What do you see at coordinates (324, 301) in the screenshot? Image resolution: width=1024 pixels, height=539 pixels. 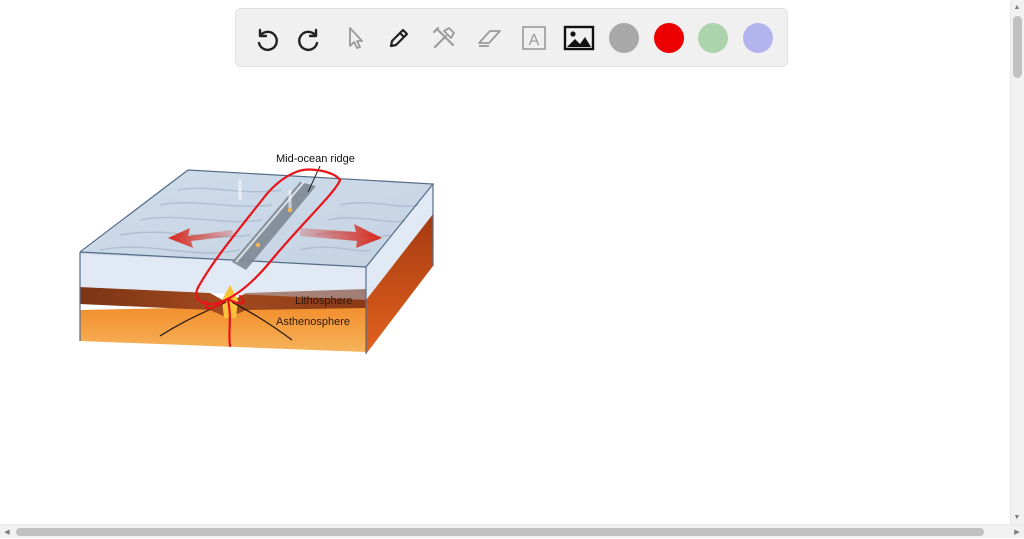 I see `label-lithosphere: Lithosphere` at bounding box center [324, 301].